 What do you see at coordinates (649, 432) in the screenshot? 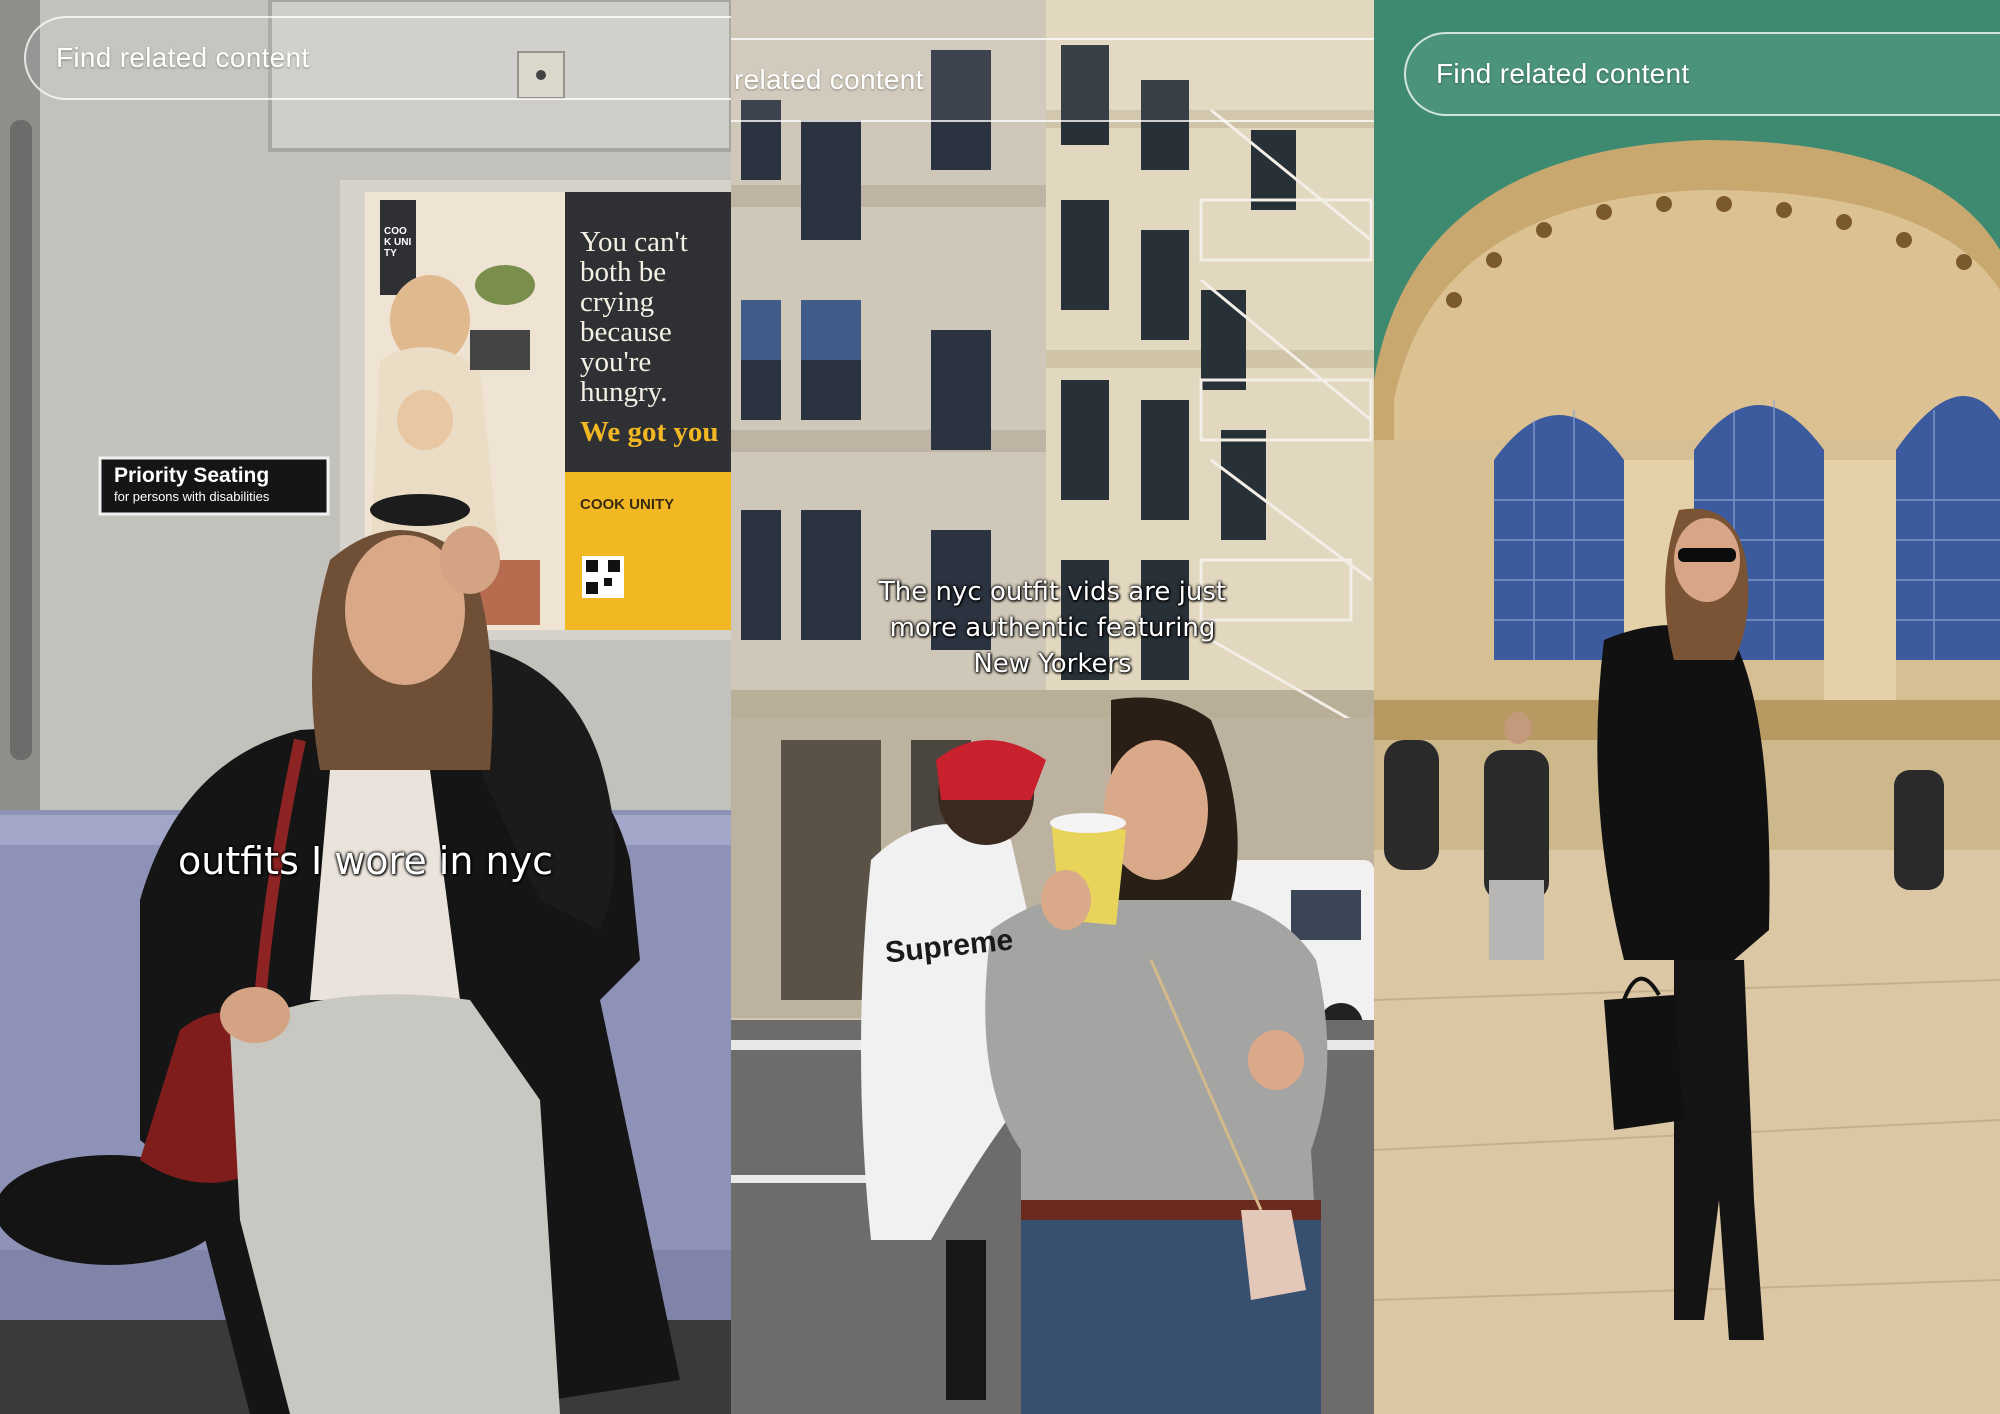
I see `ad-accent-line: We got you` at bounding box center [649, 432].